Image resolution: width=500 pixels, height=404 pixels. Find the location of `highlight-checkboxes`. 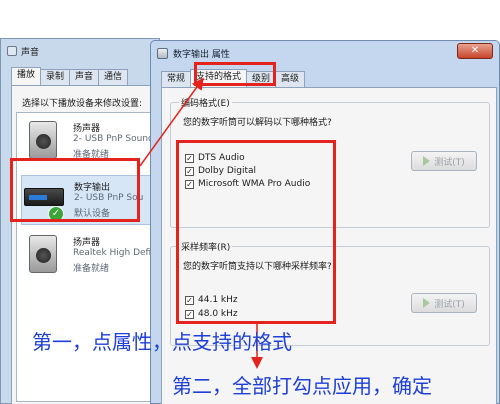

highlight-checkboxes is located at coordinates (256, 232).